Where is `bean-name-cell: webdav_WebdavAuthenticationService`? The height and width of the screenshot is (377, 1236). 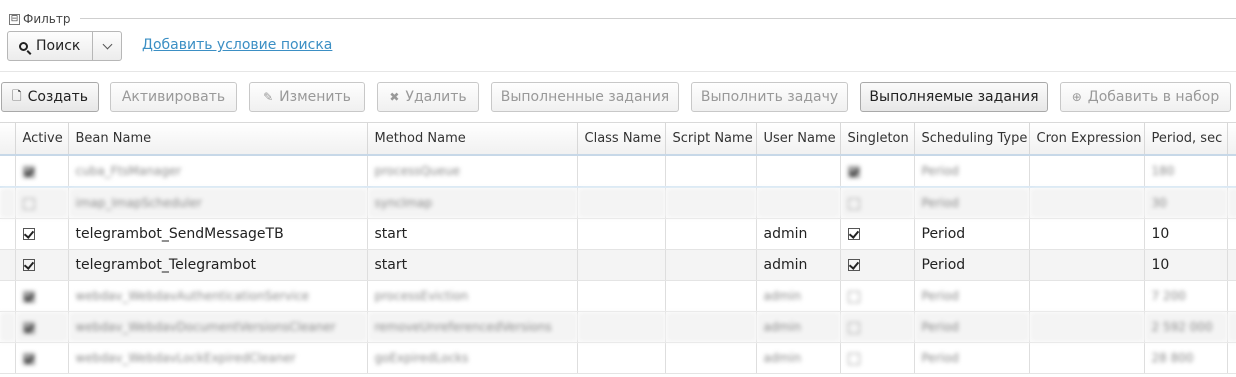
bean-name-cell: webdav_WebdavAuthenticationService is located at coordinates (218, 296).